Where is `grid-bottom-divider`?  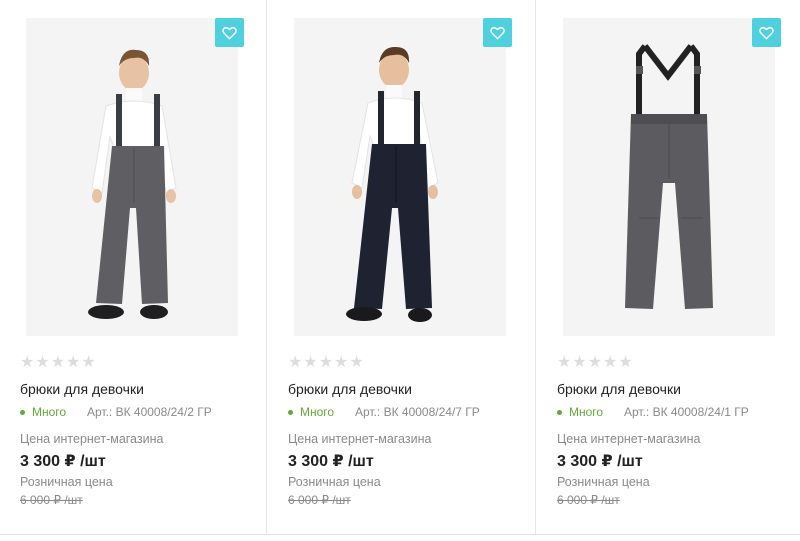 grid-bottom-divider is located at coordinates (400, 534).